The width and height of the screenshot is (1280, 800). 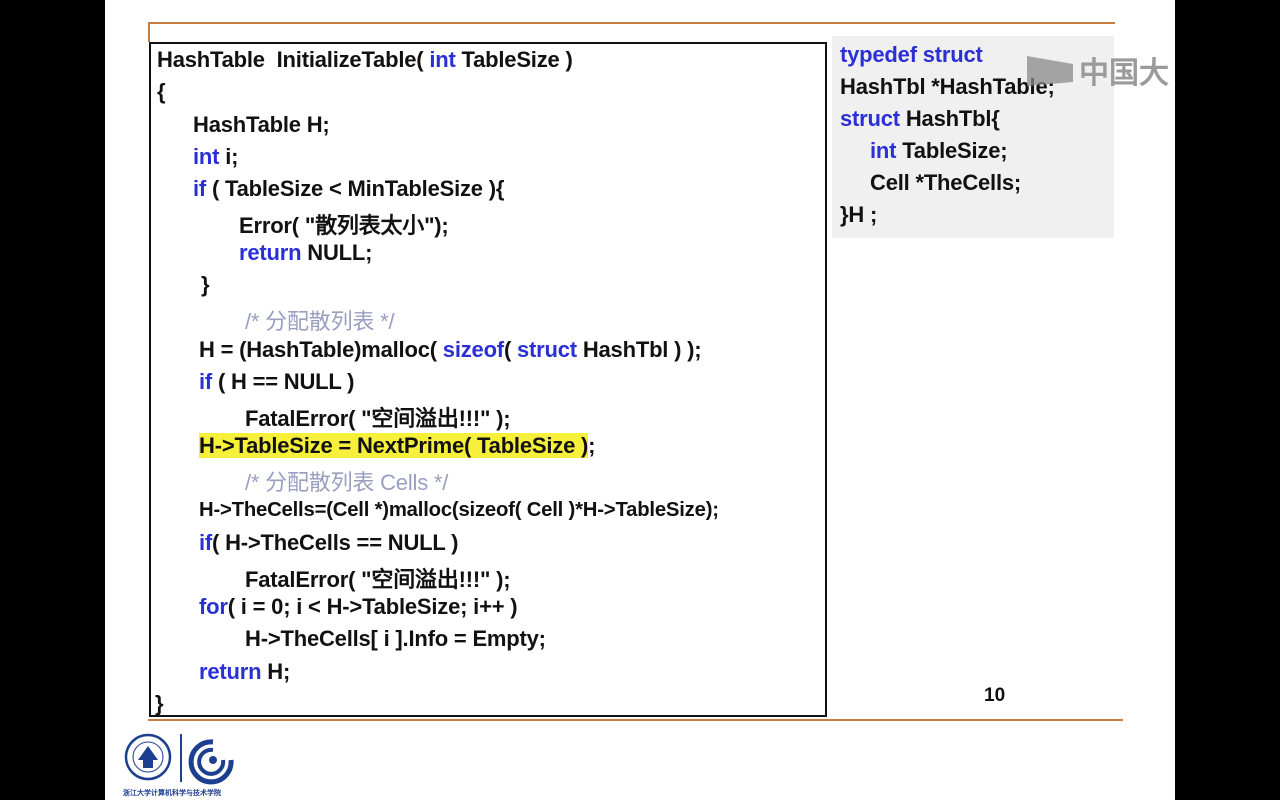 I want to click on code-line: HashTbl *HashTable;, so click(x=947, y=87).